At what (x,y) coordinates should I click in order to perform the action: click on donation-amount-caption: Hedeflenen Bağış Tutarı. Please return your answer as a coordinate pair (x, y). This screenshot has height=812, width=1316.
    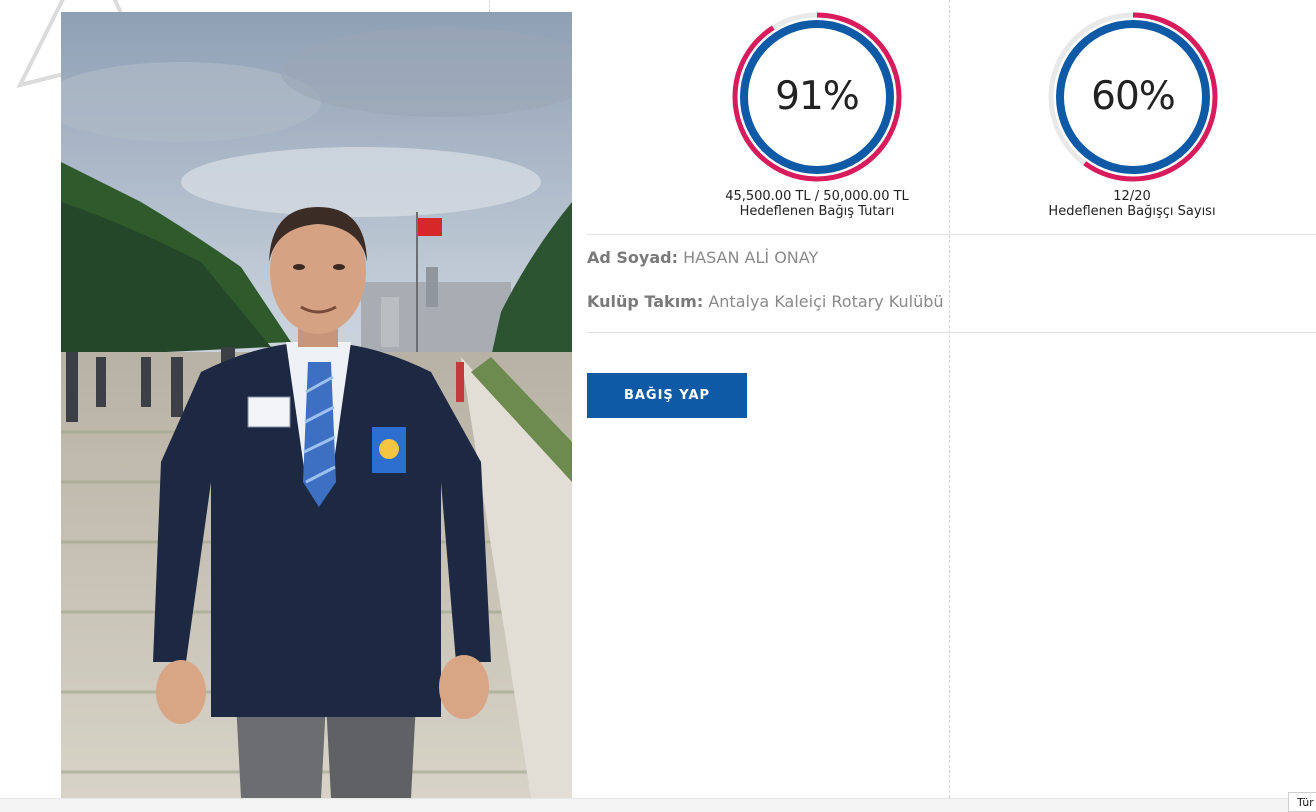
    Looking at the image, I should click on (817, 211).